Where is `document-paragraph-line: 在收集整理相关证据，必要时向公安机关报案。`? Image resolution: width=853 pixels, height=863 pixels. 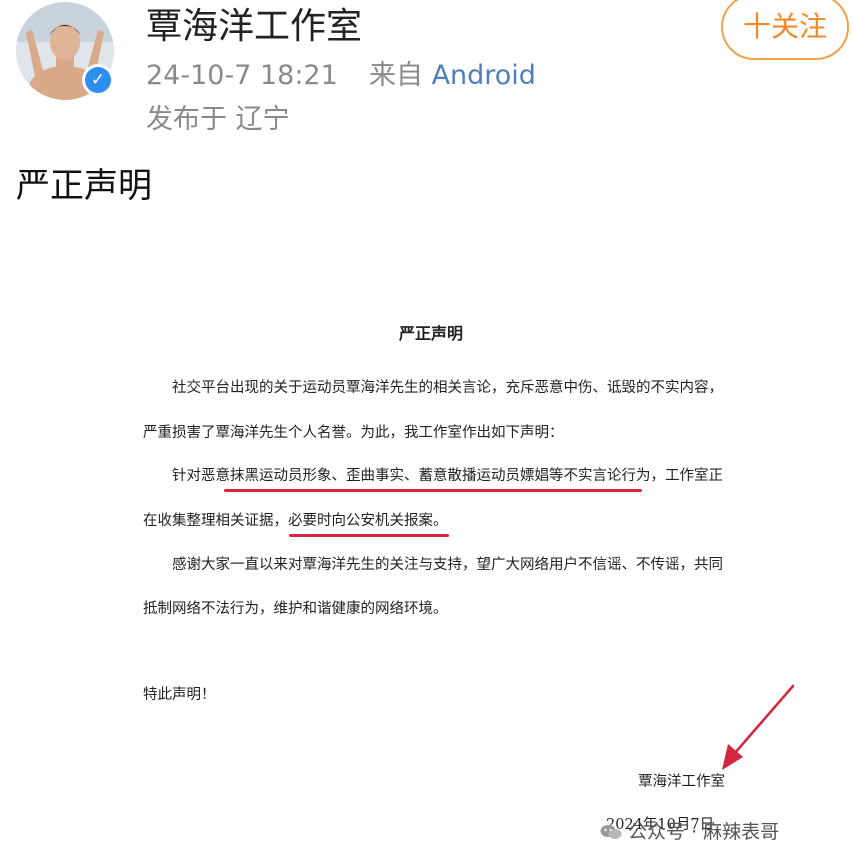
document-paragraph-line: 在收集整理相关证据，必要时向公安机关报案。 is located at coordinates (295, 521).